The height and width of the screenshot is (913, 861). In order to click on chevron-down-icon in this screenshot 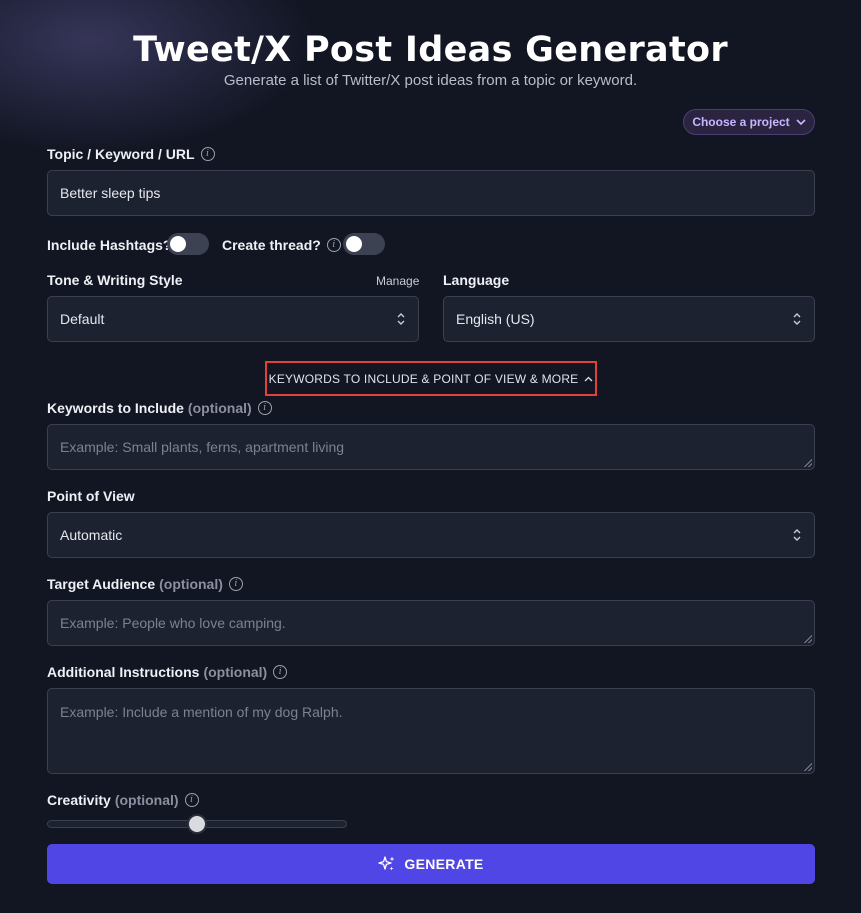, I will do `click(801, 121)`.